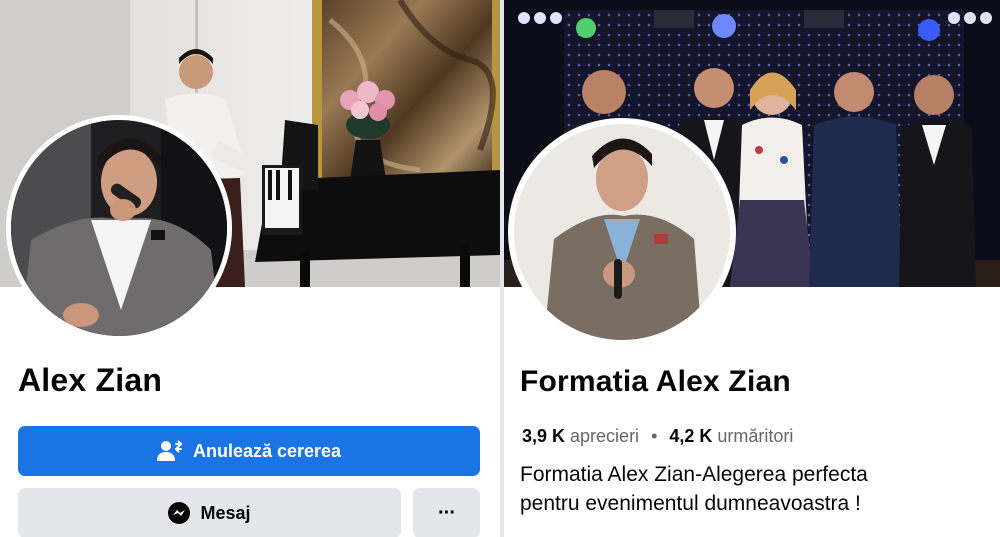 Image resolution: width=1000 pixels, height=537 pixels. I want to click on followers-label: urmăritori, so click(755, 436).